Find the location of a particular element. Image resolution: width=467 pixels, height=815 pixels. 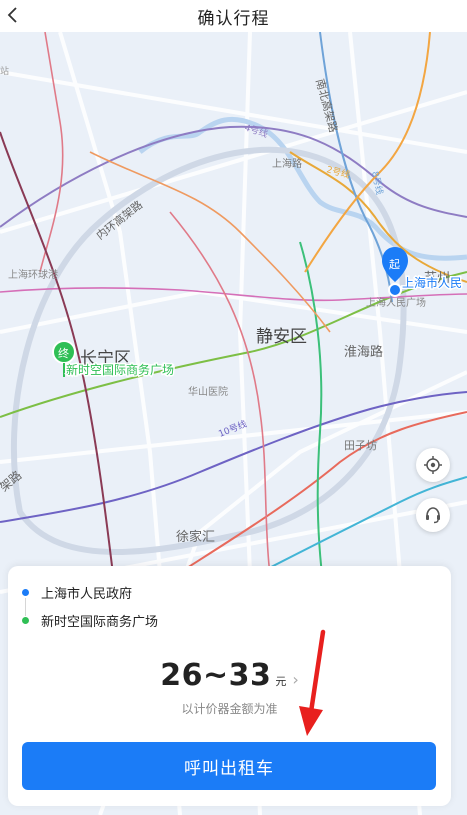

place-label: 华山医院 is located at coordinates (208, 391).